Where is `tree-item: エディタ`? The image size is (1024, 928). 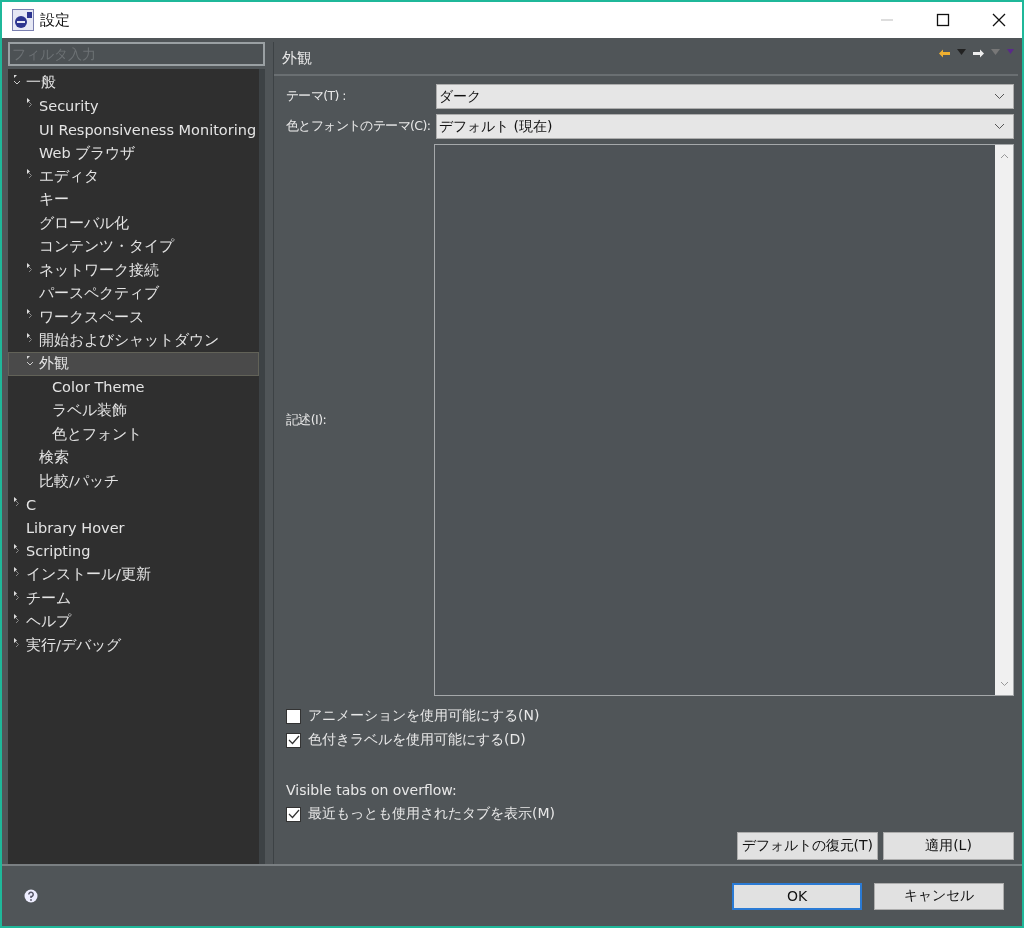 tree-item: エディタ is located at coordinates (133, 176).